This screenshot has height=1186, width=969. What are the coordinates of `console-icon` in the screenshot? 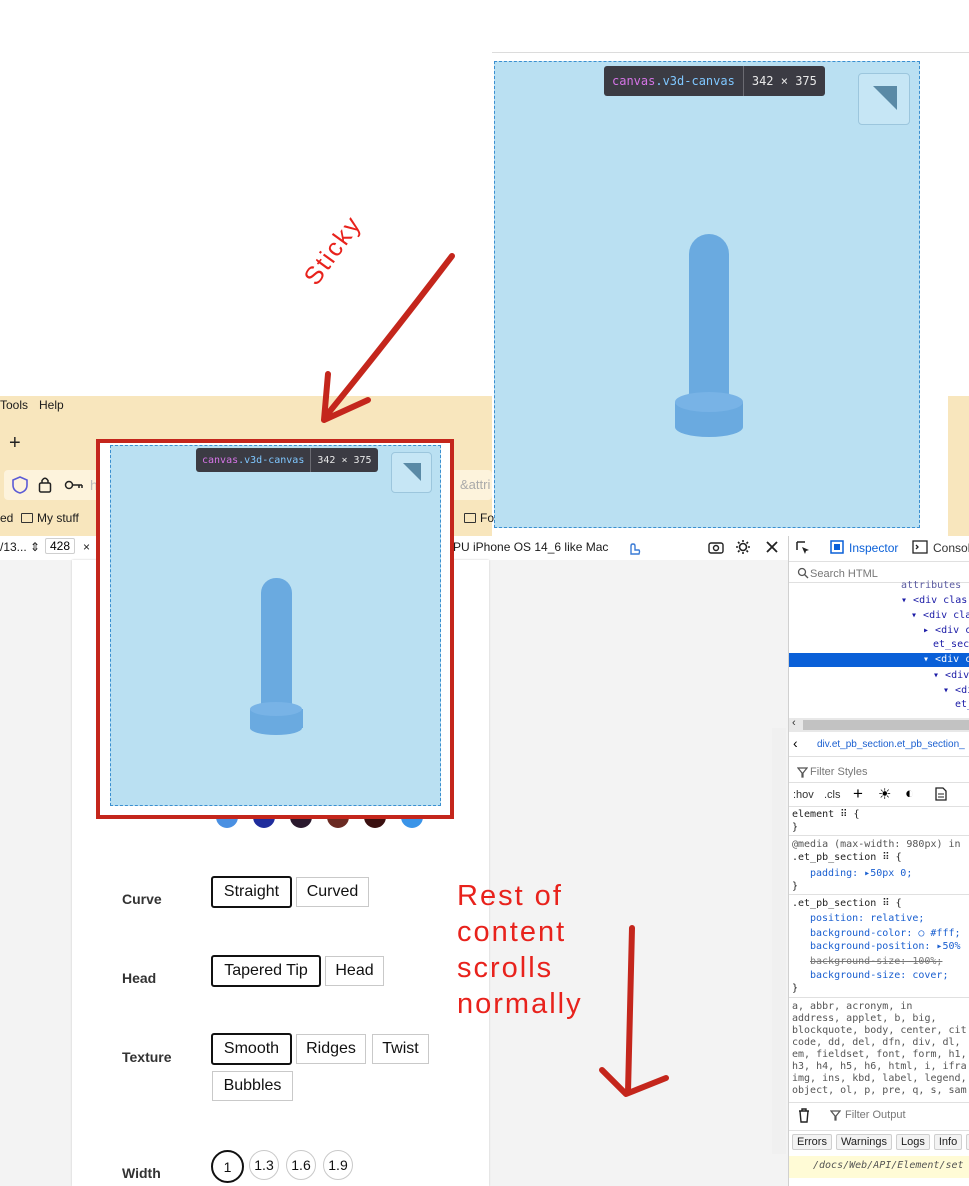 It's located at (920, 547).